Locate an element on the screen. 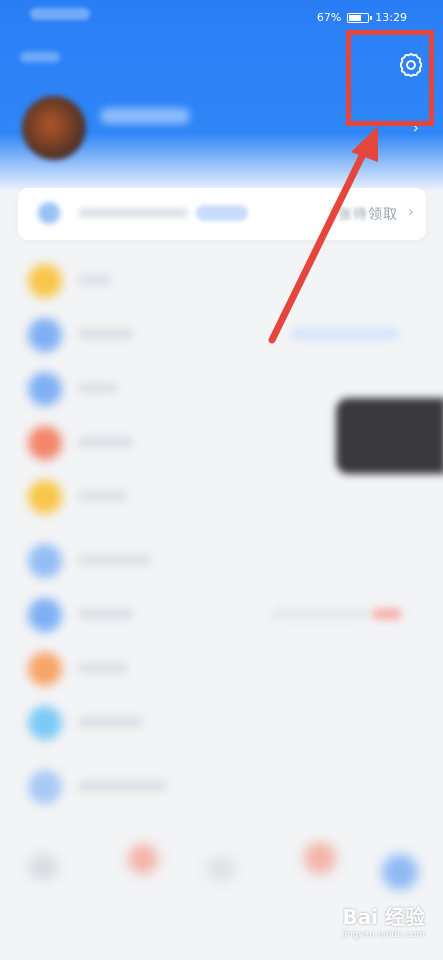  clock: 13:29 is located at coordinates (391, 17).